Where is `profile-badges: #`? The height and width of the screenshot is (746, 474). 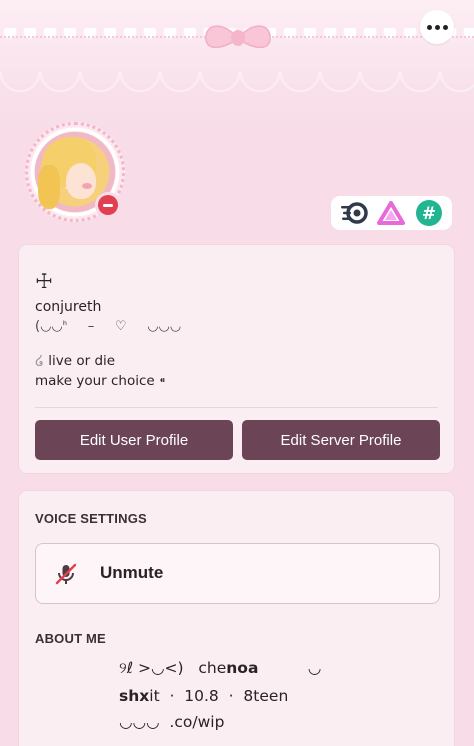 profile-badges: # is located at coordinates (391, 213).